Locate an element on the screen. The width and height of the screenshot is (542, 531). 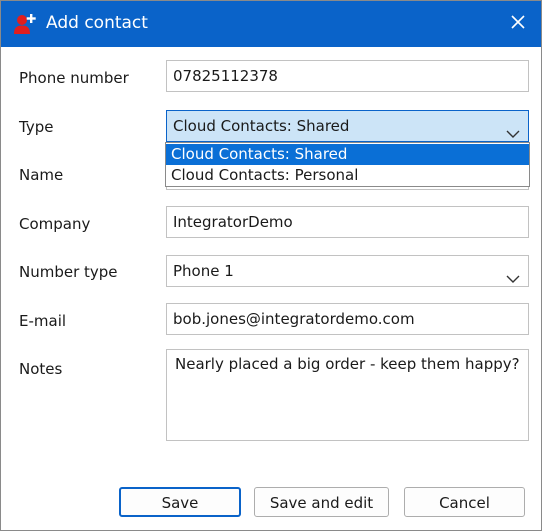
notes-label: Notes is located at coordinates (41, 369).